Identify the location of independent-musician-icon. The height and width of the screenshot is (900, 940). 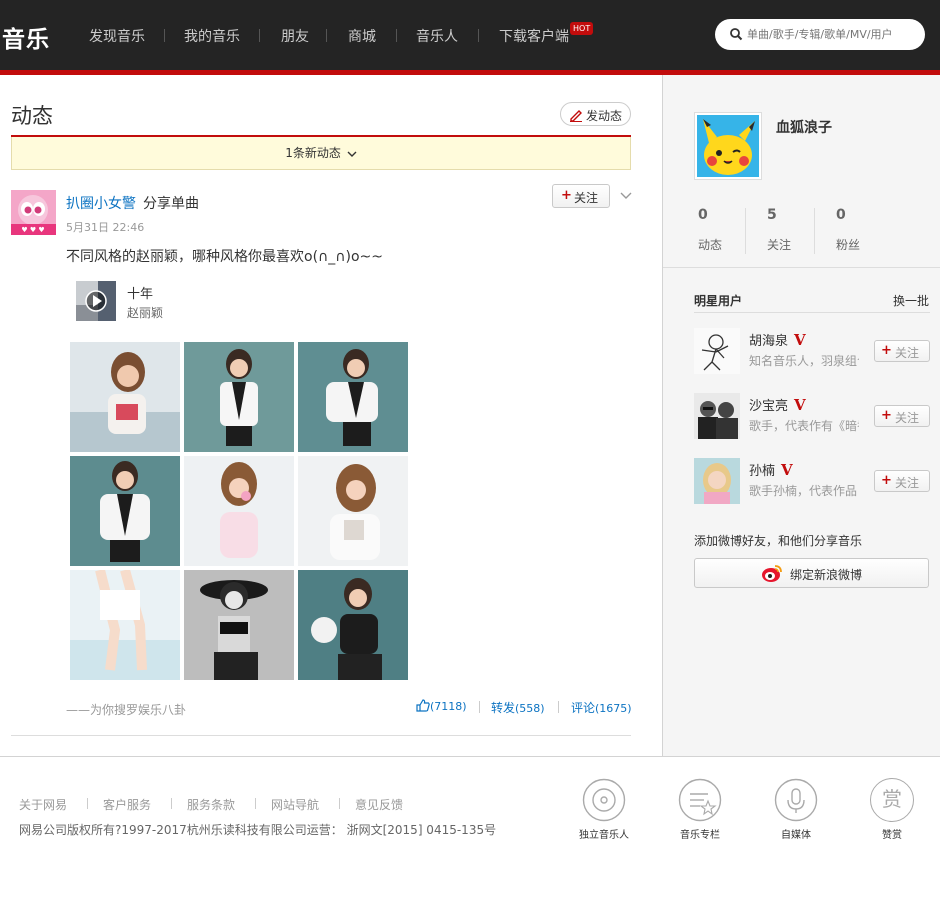
(604, 800).